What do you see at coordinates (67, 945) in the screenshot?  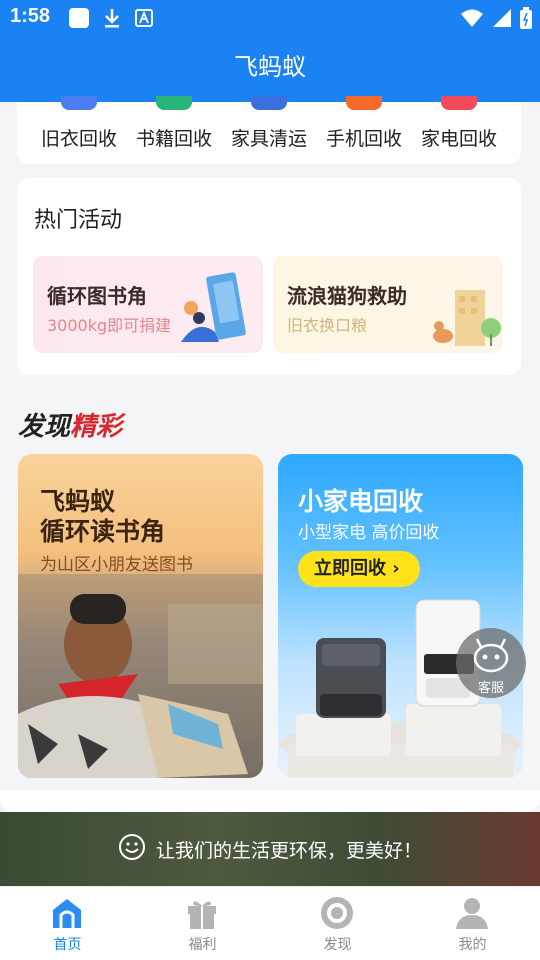 I see `tab-label: 首页` at bounding box center [67, 945].